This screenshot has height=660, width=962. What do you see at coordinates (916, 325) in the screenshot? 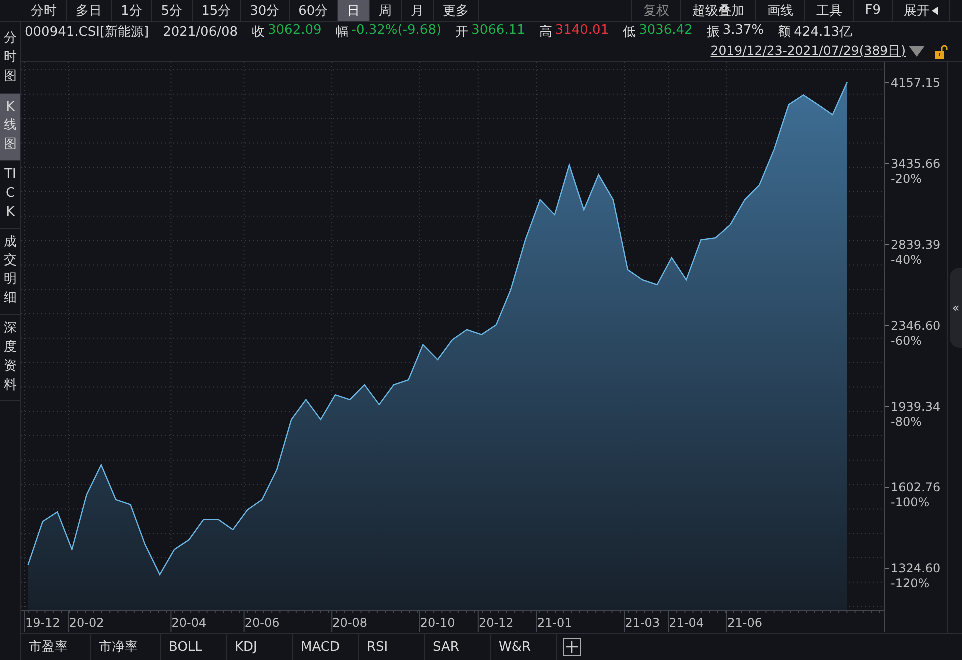
I see `price-label: 2346.60` at bounding box center [916, 325].